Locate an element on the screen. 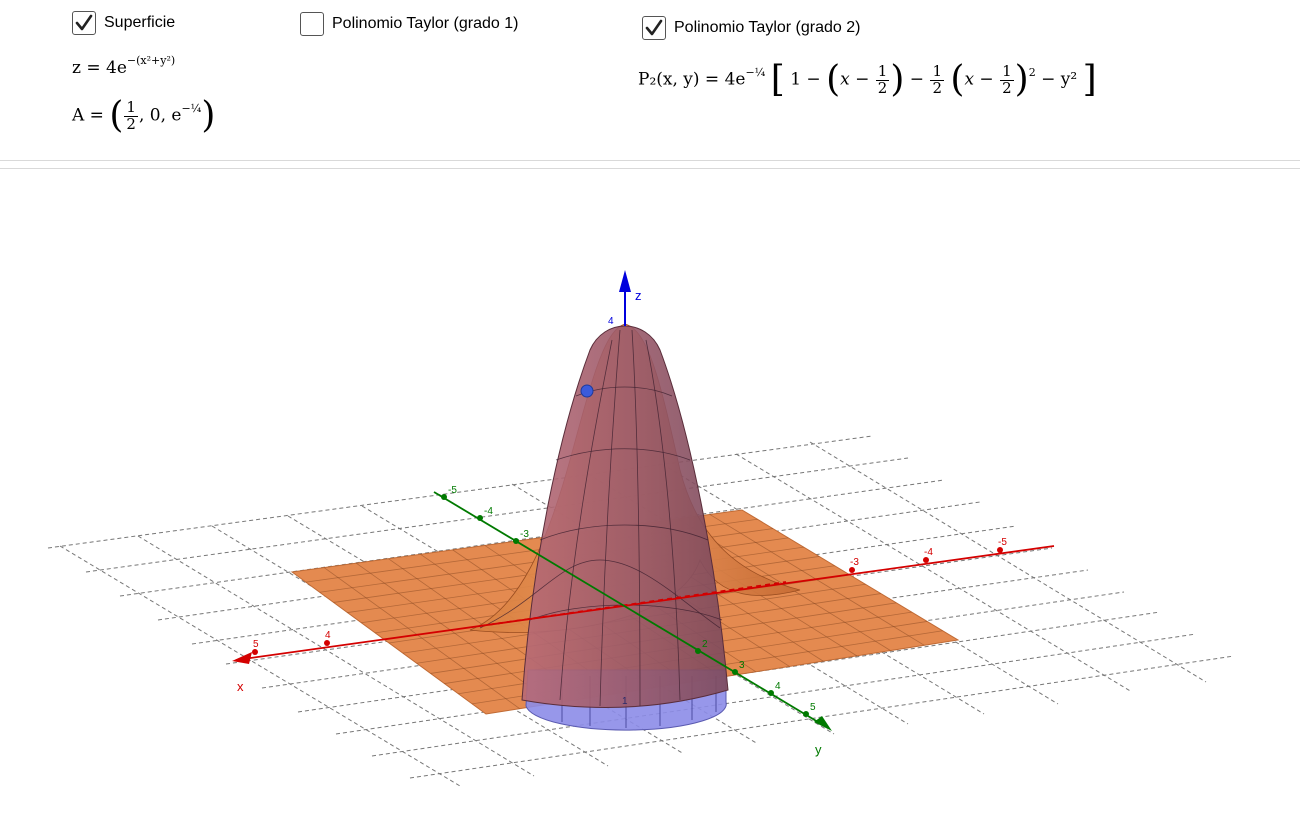 This screenshot has height=814, width=1300. x-axis-tick-label: -3 is located at coordinates (854, 562).